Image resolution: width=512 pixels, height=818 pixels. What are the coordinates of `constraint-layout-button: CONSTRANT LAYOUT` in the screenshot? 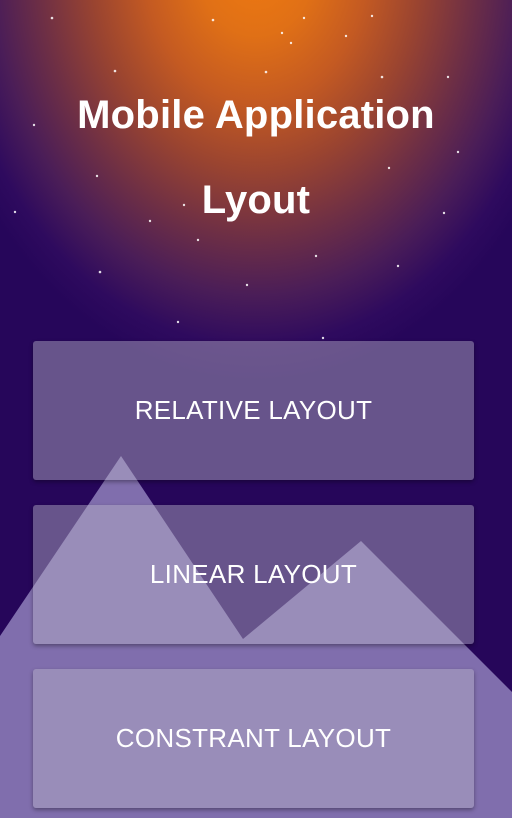 It's located at (253, 738).